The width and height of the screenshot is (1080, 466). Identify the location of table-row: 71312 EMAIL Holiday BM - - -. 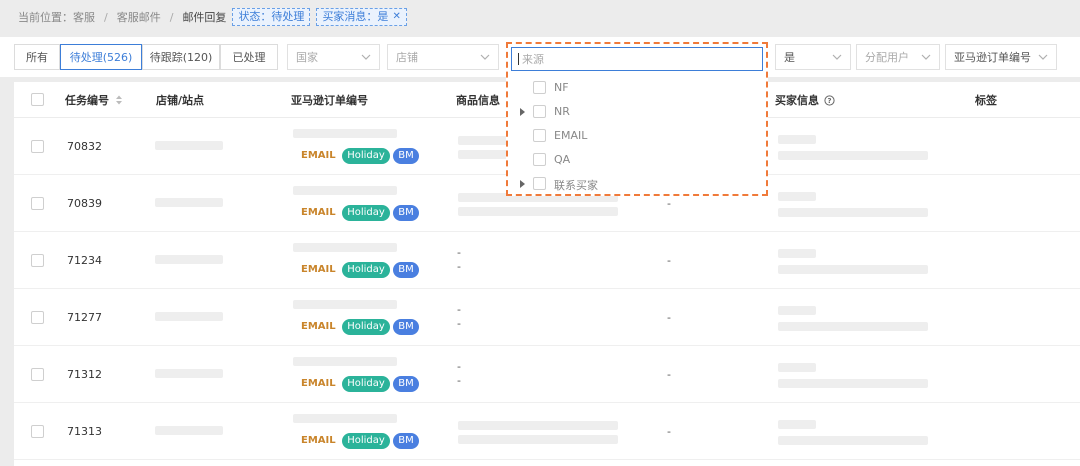
(547, 374).